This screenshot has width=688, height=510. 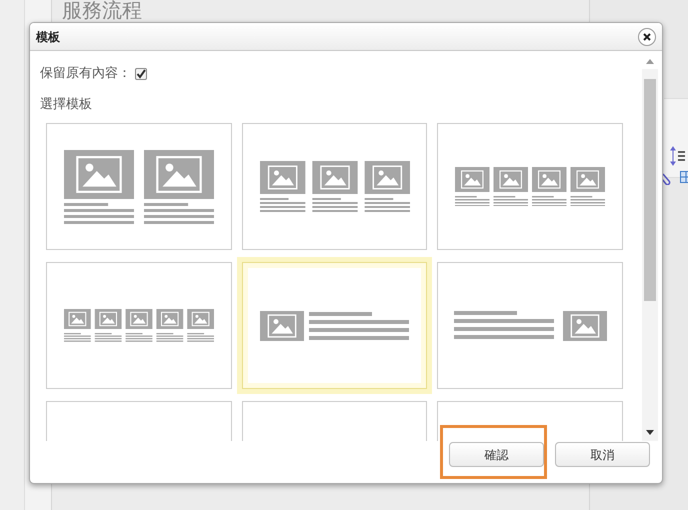 I want to click on dialog-title: 模板, so click(x=48, y=37).